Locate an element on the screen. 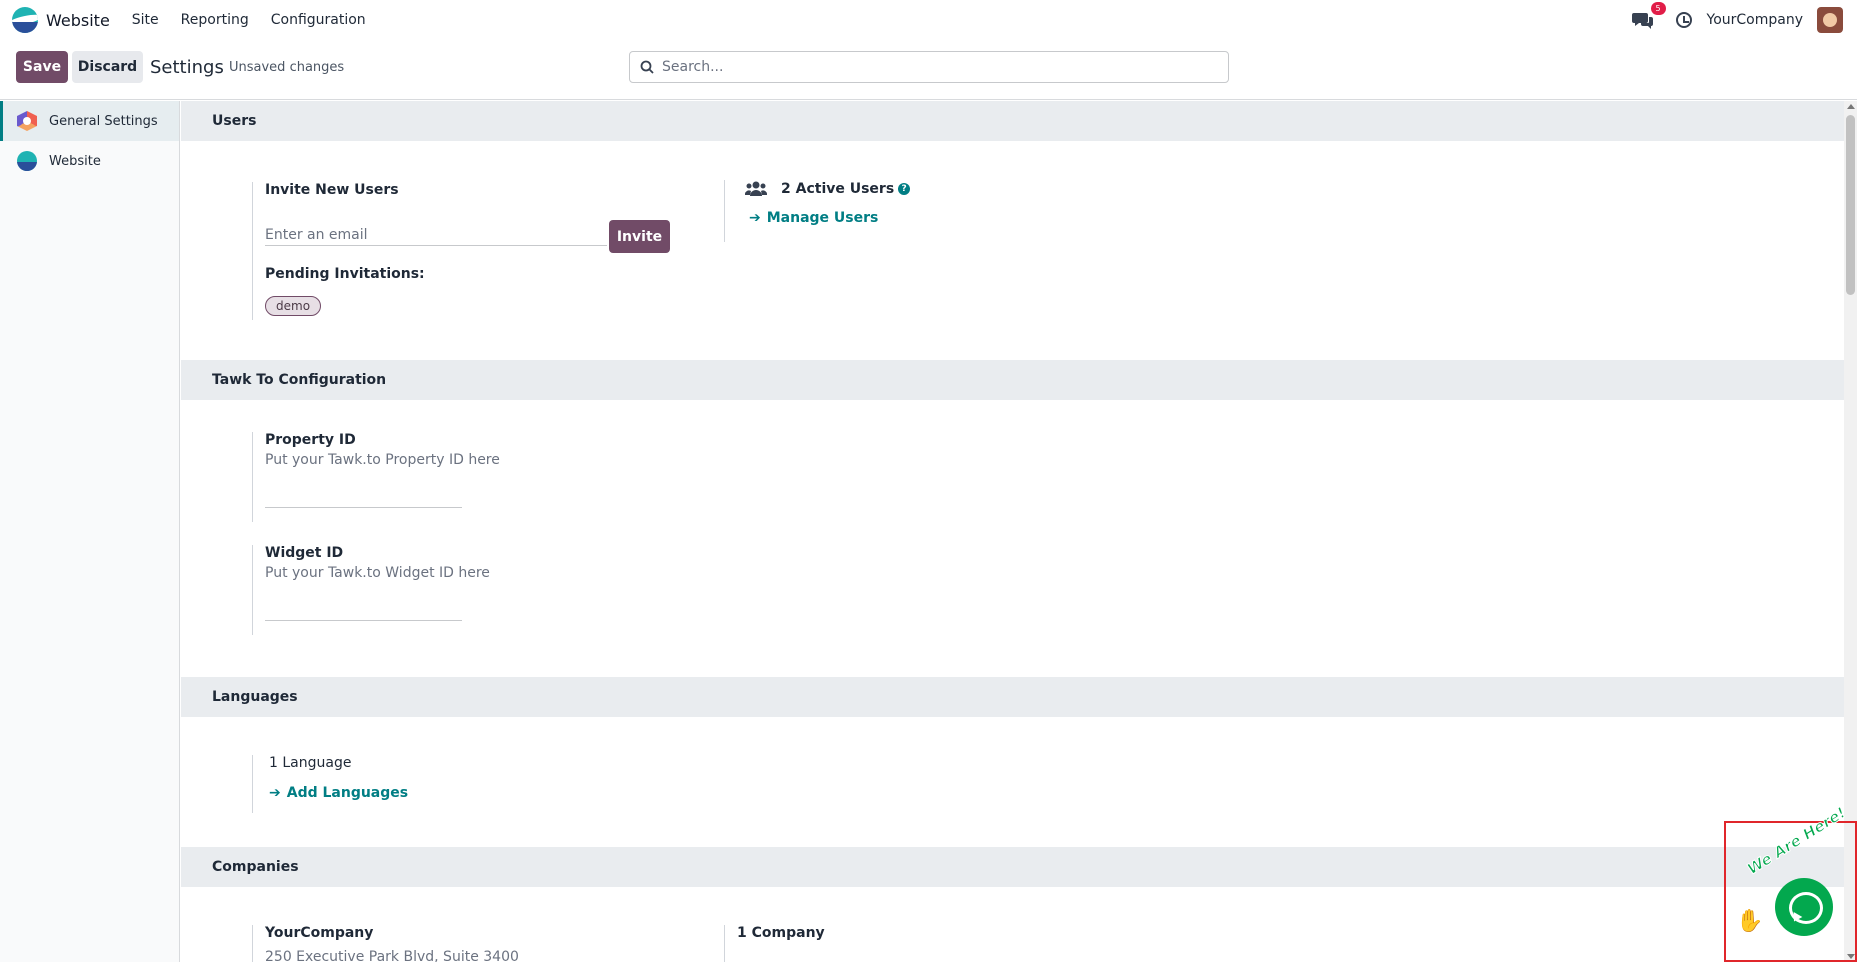  help-icon: ? is located at coordinates (904, 189).